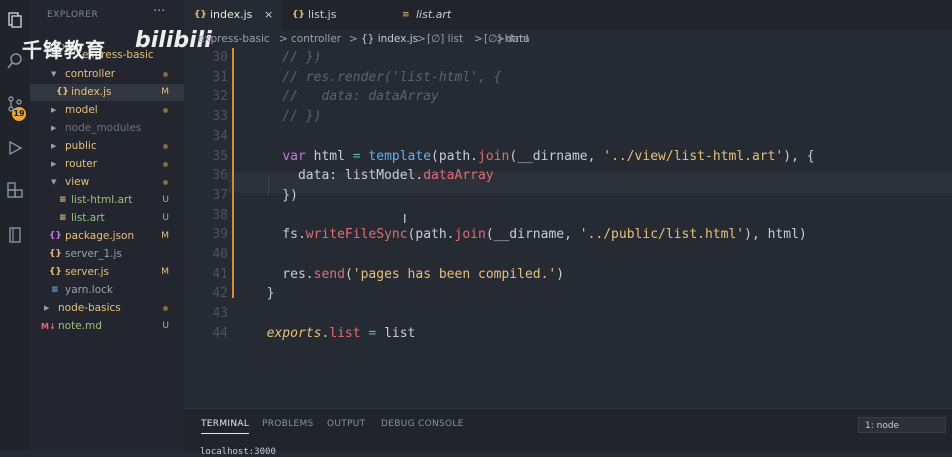  I want to click on markdown-file-icon: M↓, so click(48, 326).